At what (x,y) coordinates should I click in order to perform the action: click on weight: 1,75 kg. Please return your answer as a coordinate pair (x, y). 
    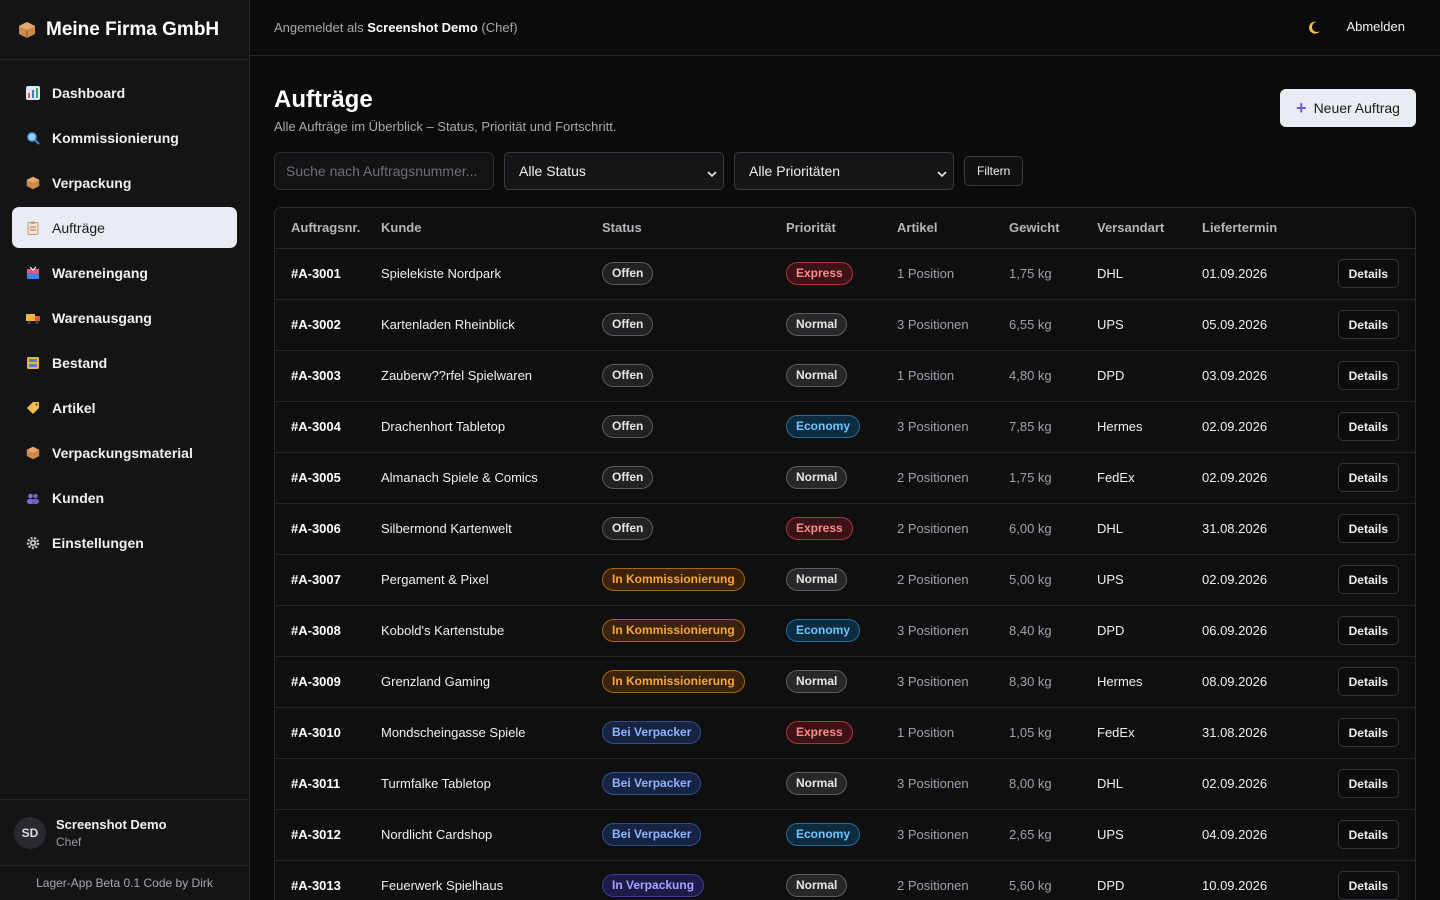
    Looking at the image, I should click on (1053, 478).